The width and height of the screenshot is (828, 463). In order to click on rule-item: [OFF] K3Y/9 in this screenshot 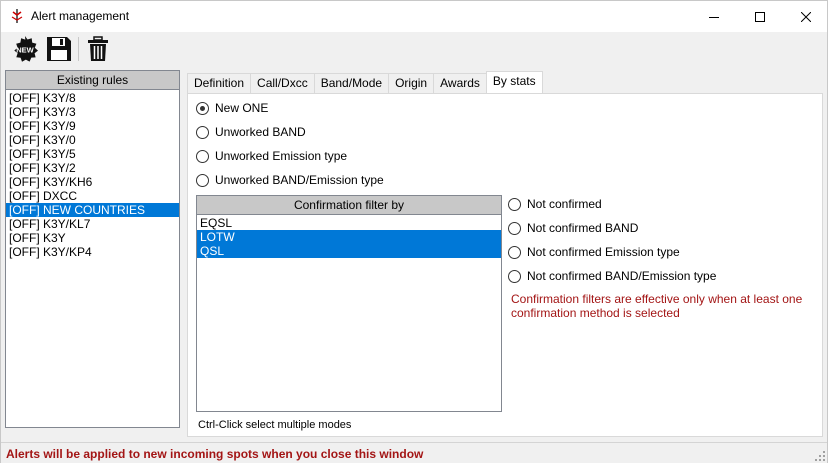, I will do `click(92, 126)`.